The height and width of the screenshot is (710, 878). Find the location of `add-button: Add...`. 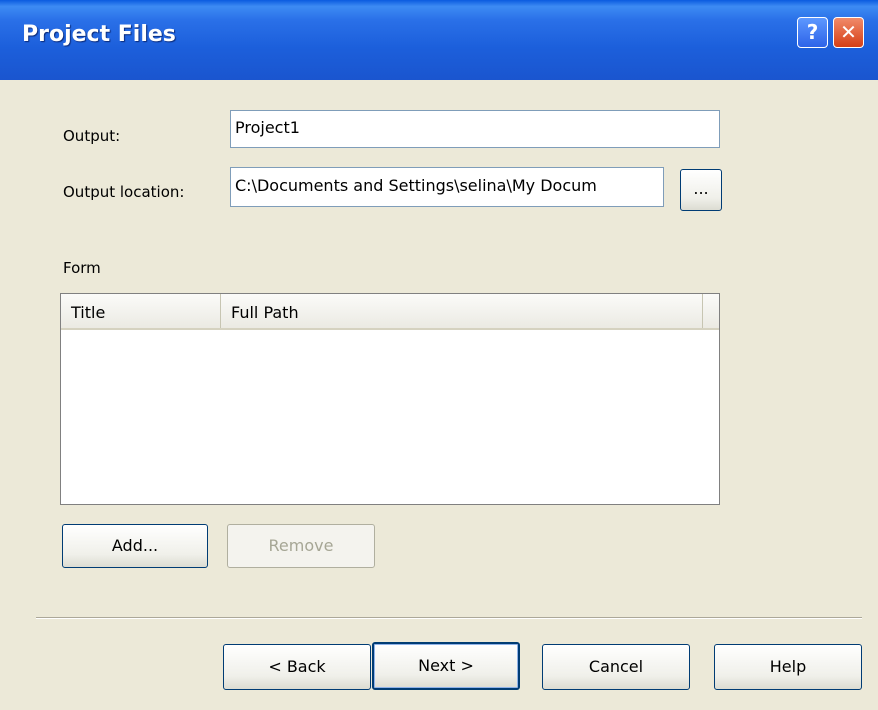

add-button: Add... is located at coordinates (135, 546).